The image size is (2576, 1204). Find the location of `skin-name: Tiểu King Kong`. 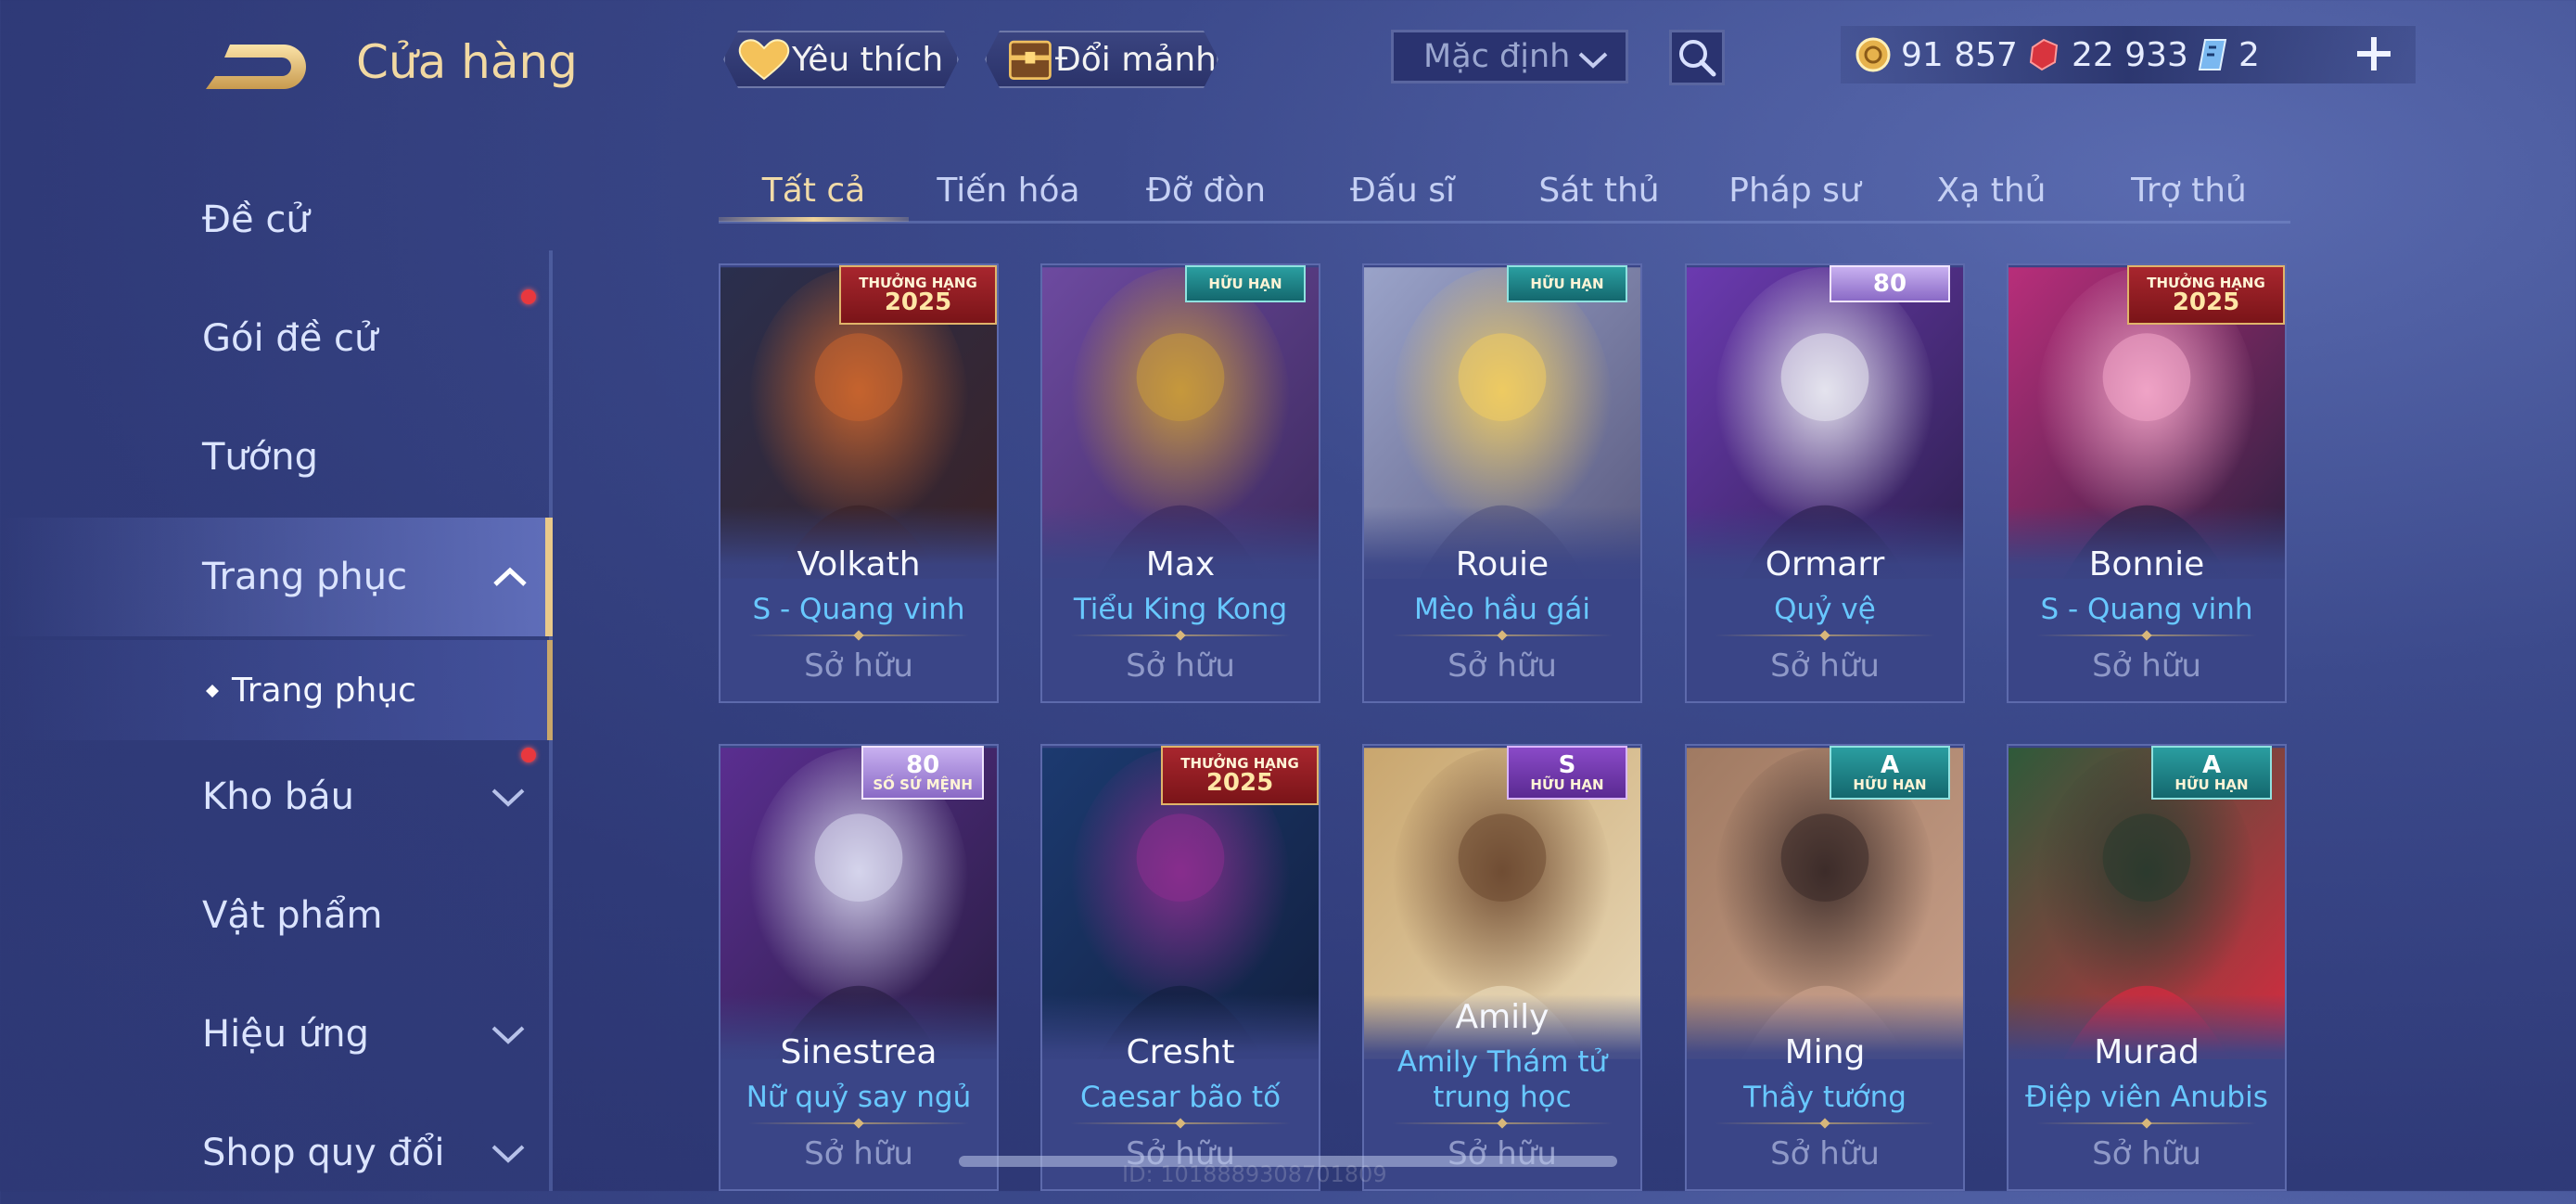

skin-name: Tiểu King Kong is located at coordinates (1180, 609).